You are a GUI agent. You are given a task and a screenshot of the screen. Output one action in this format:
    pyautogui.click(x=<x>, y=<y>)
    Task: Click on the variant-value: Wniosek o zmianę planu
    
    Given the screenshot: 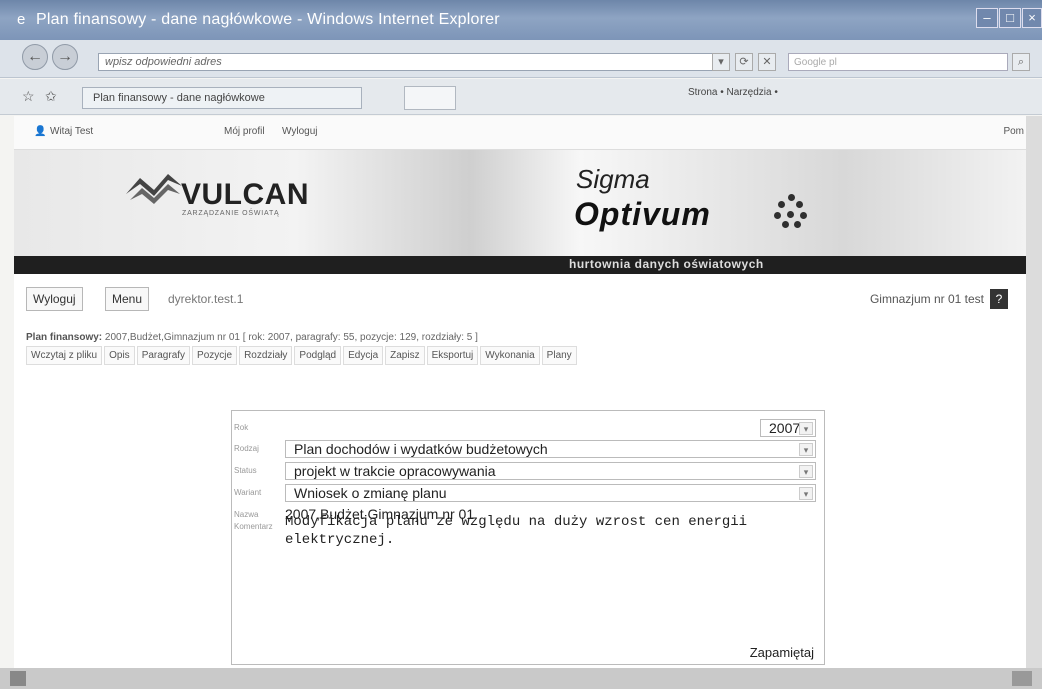 What is the action you would take?
    pyautogui.click(x=370, y=493)
    